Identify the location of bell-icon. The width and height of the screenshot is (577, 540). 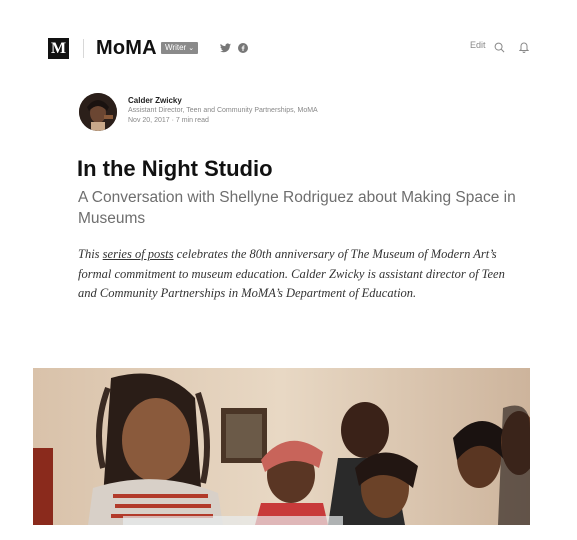
(524, 49).